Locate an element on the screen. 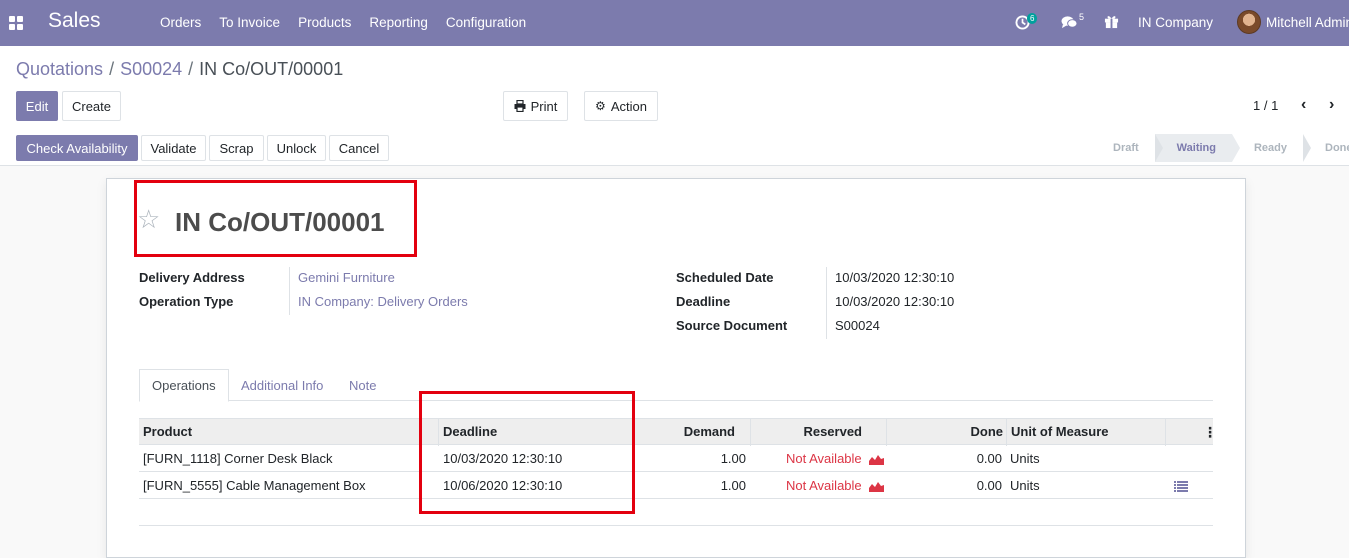 The image size is (1349, 558). tab-additional-info: Additional Info is located at coordinates (282, 385).